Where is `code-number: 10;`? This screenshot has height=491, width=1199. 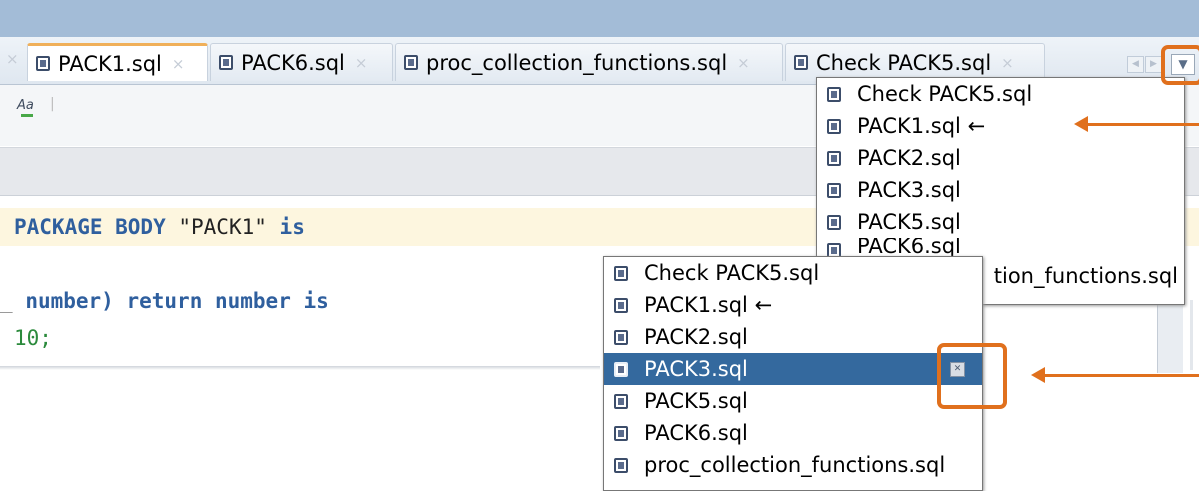 code-number: 10; is located at coordinates (33, 338).